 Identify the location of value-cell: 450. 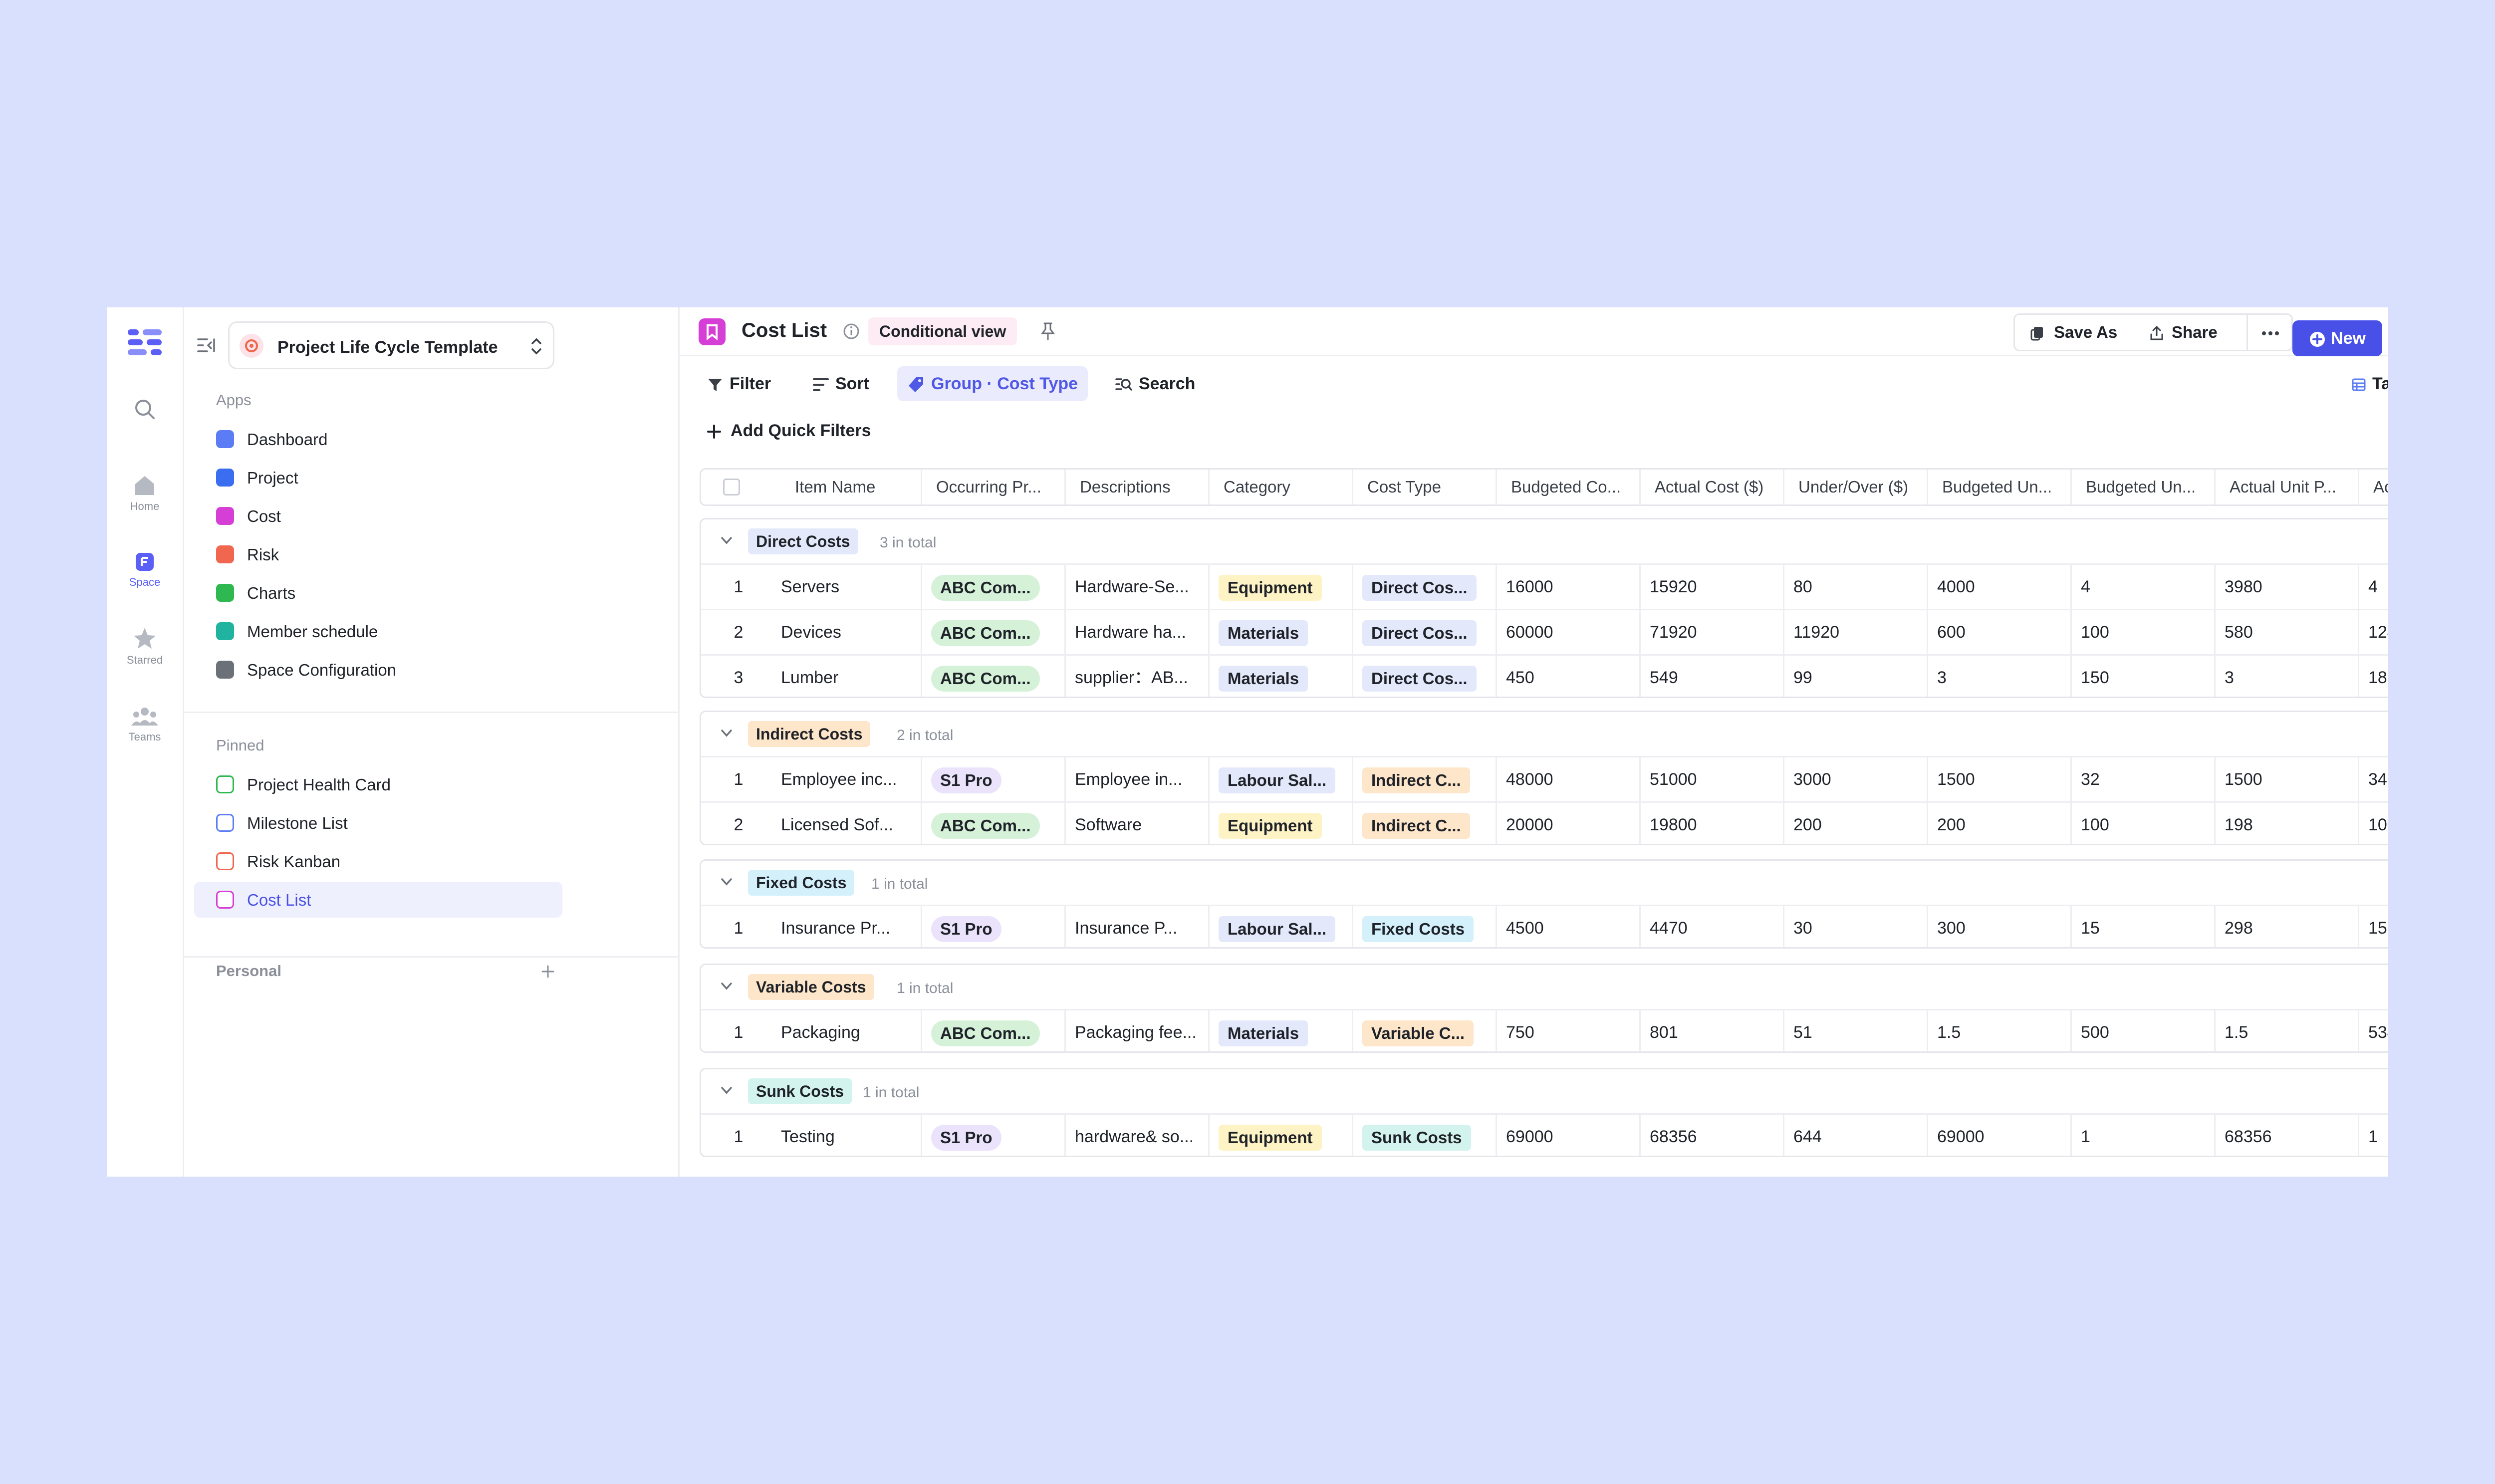
(1567, 676).